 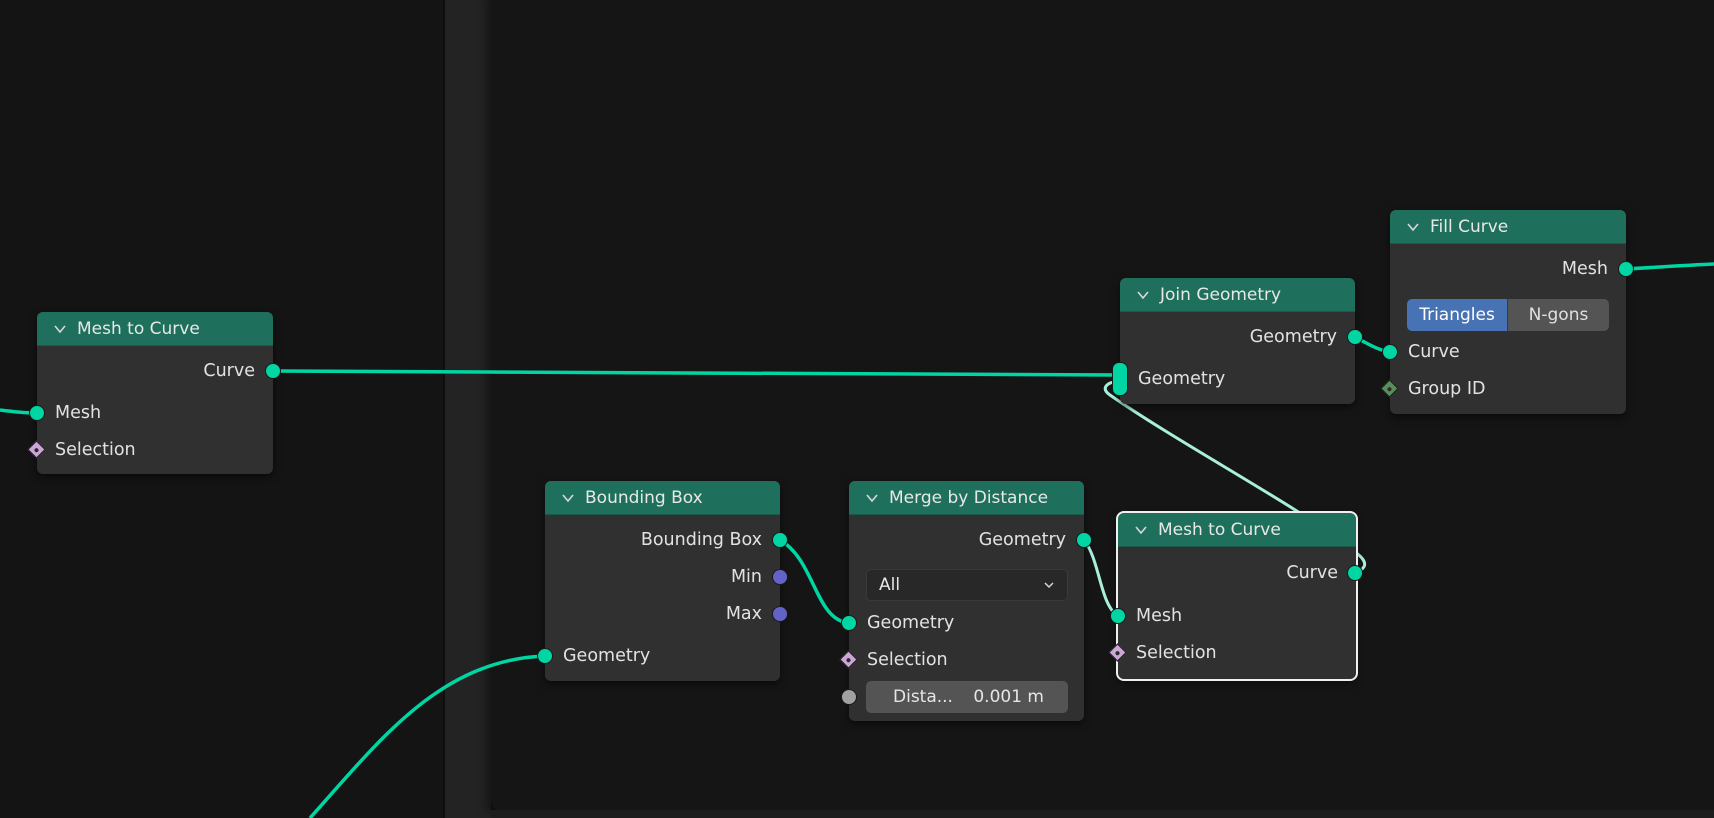 What do you see at coordinates (1447, 389) in the screenshot?
I see `input-group-id: Group ID` at bounding box center [1447, 389].